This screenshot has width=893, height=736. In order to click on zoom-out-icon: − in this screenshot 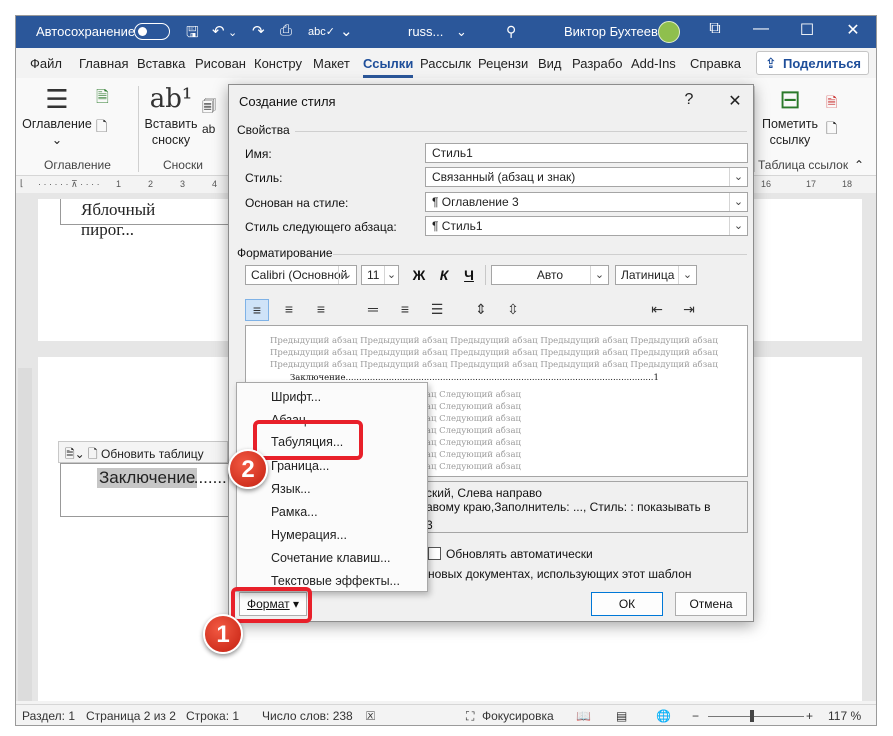, I will do `click(695, 716)`.